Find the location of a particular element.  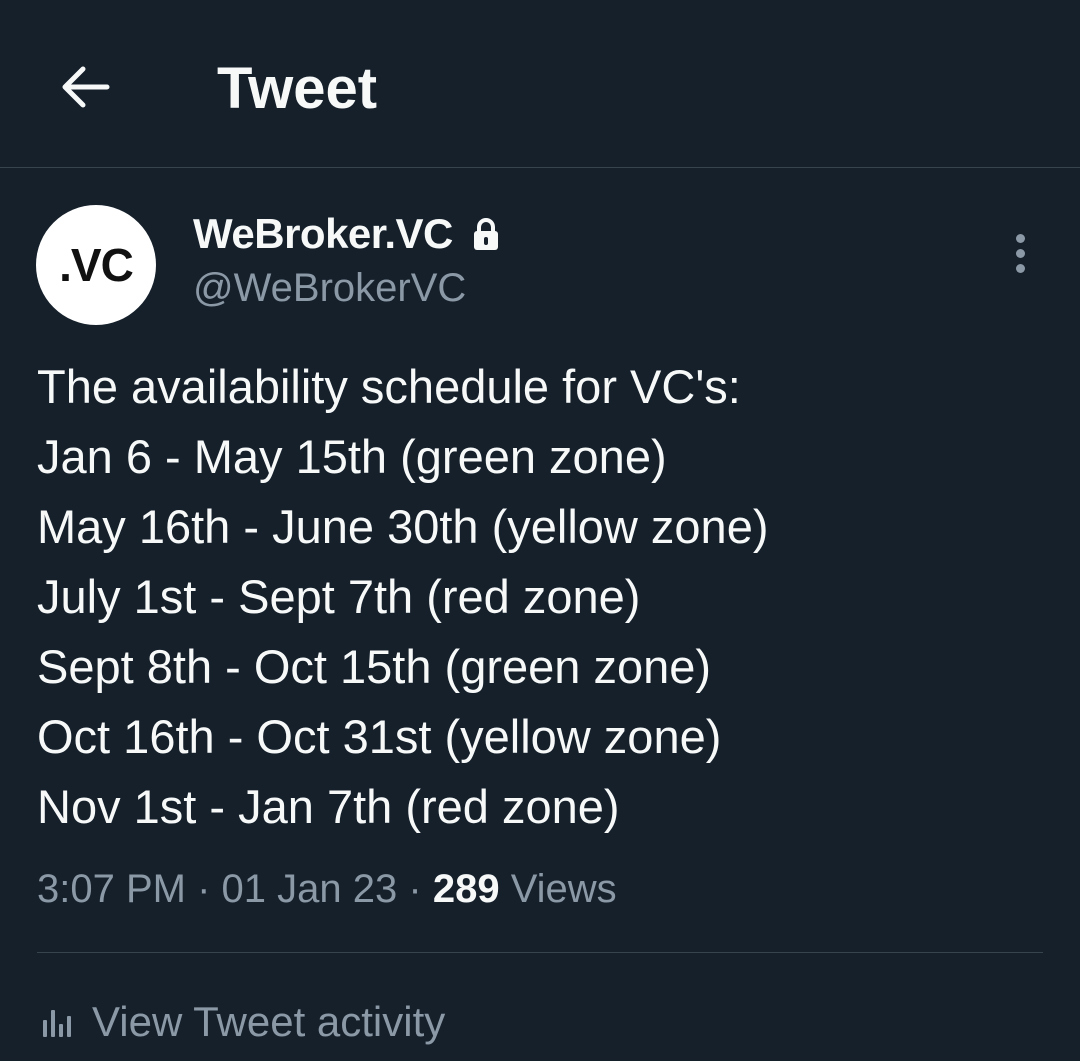

arrow-left-icon is located at coordinates (86, 87).